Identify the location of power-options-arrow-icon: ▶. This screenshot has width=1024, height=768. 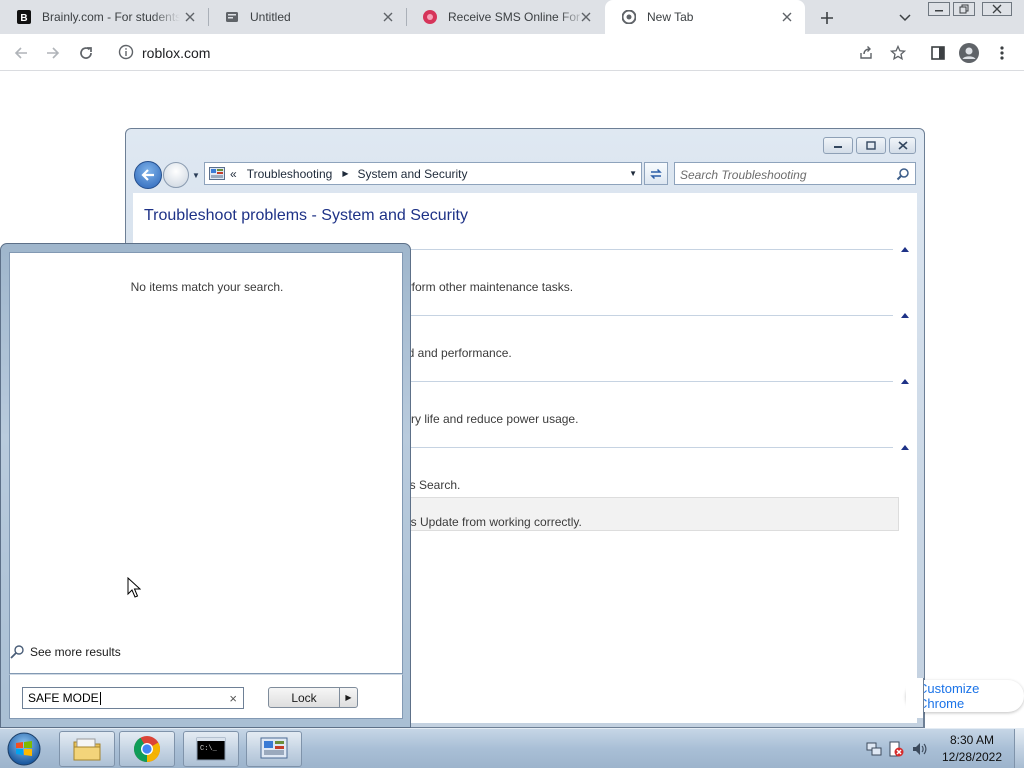
(348, 697).